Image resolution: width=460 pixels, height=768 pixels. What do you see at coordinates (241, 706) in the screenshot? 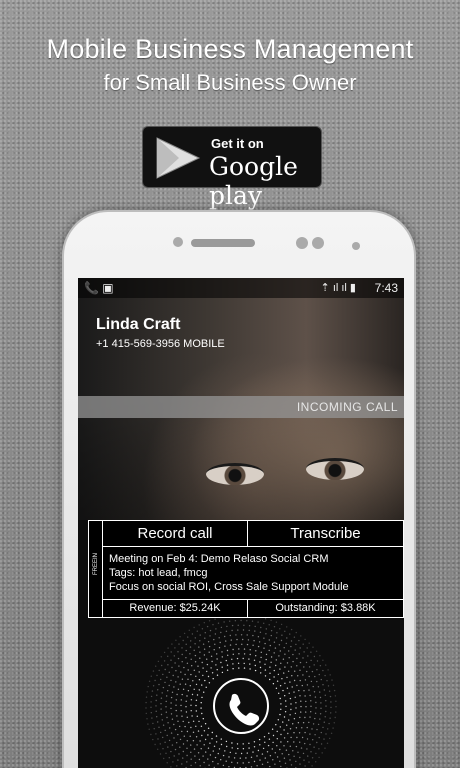
I see `answer-call-button` at bounding box center [241, 706].